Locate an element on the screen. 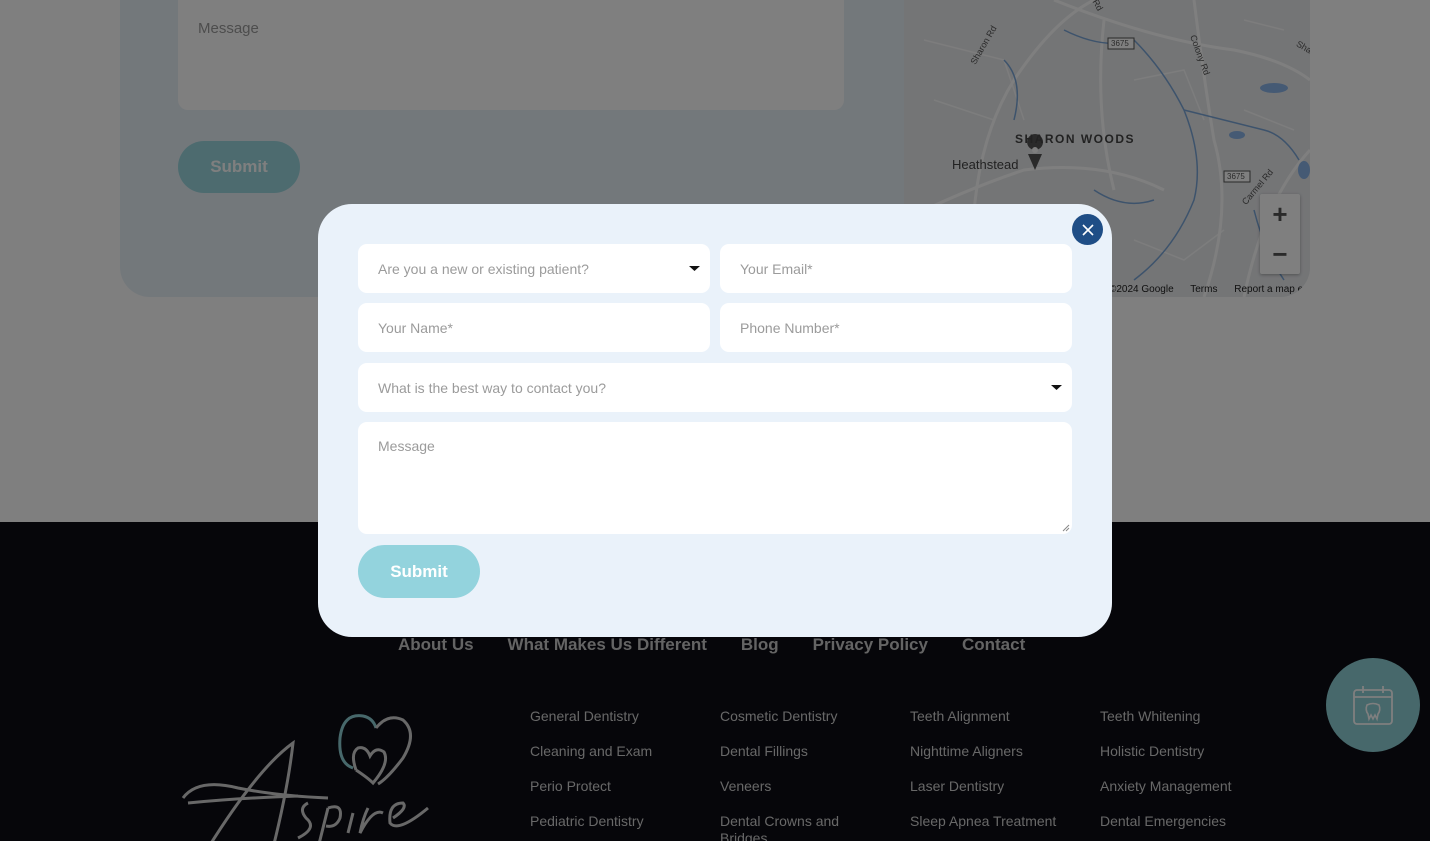 This screenshot has height=841, width=1430. patient-type-select: Are you a new or existing patient? is located at coordinates (534, 268).